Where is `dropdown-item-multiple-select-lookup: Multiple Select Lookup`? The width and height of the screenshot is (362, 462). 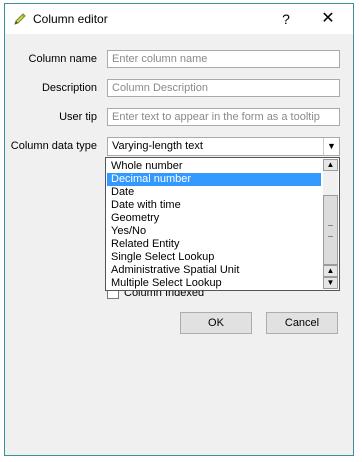
dropdown-item-multiple-select-lookup: Multiple Select Lookup is located at coordinates (214, 283).